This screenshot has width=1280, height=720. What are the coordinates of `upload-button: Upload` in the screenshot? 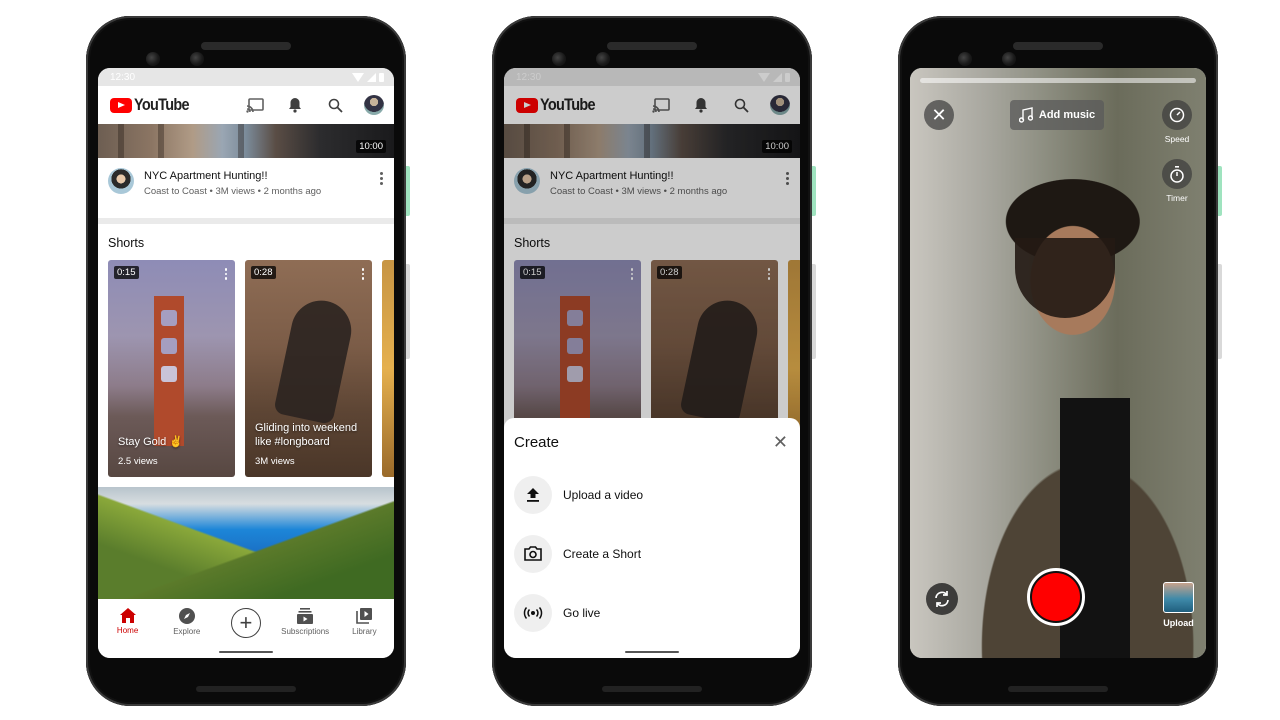 It's located at (1178, 605).